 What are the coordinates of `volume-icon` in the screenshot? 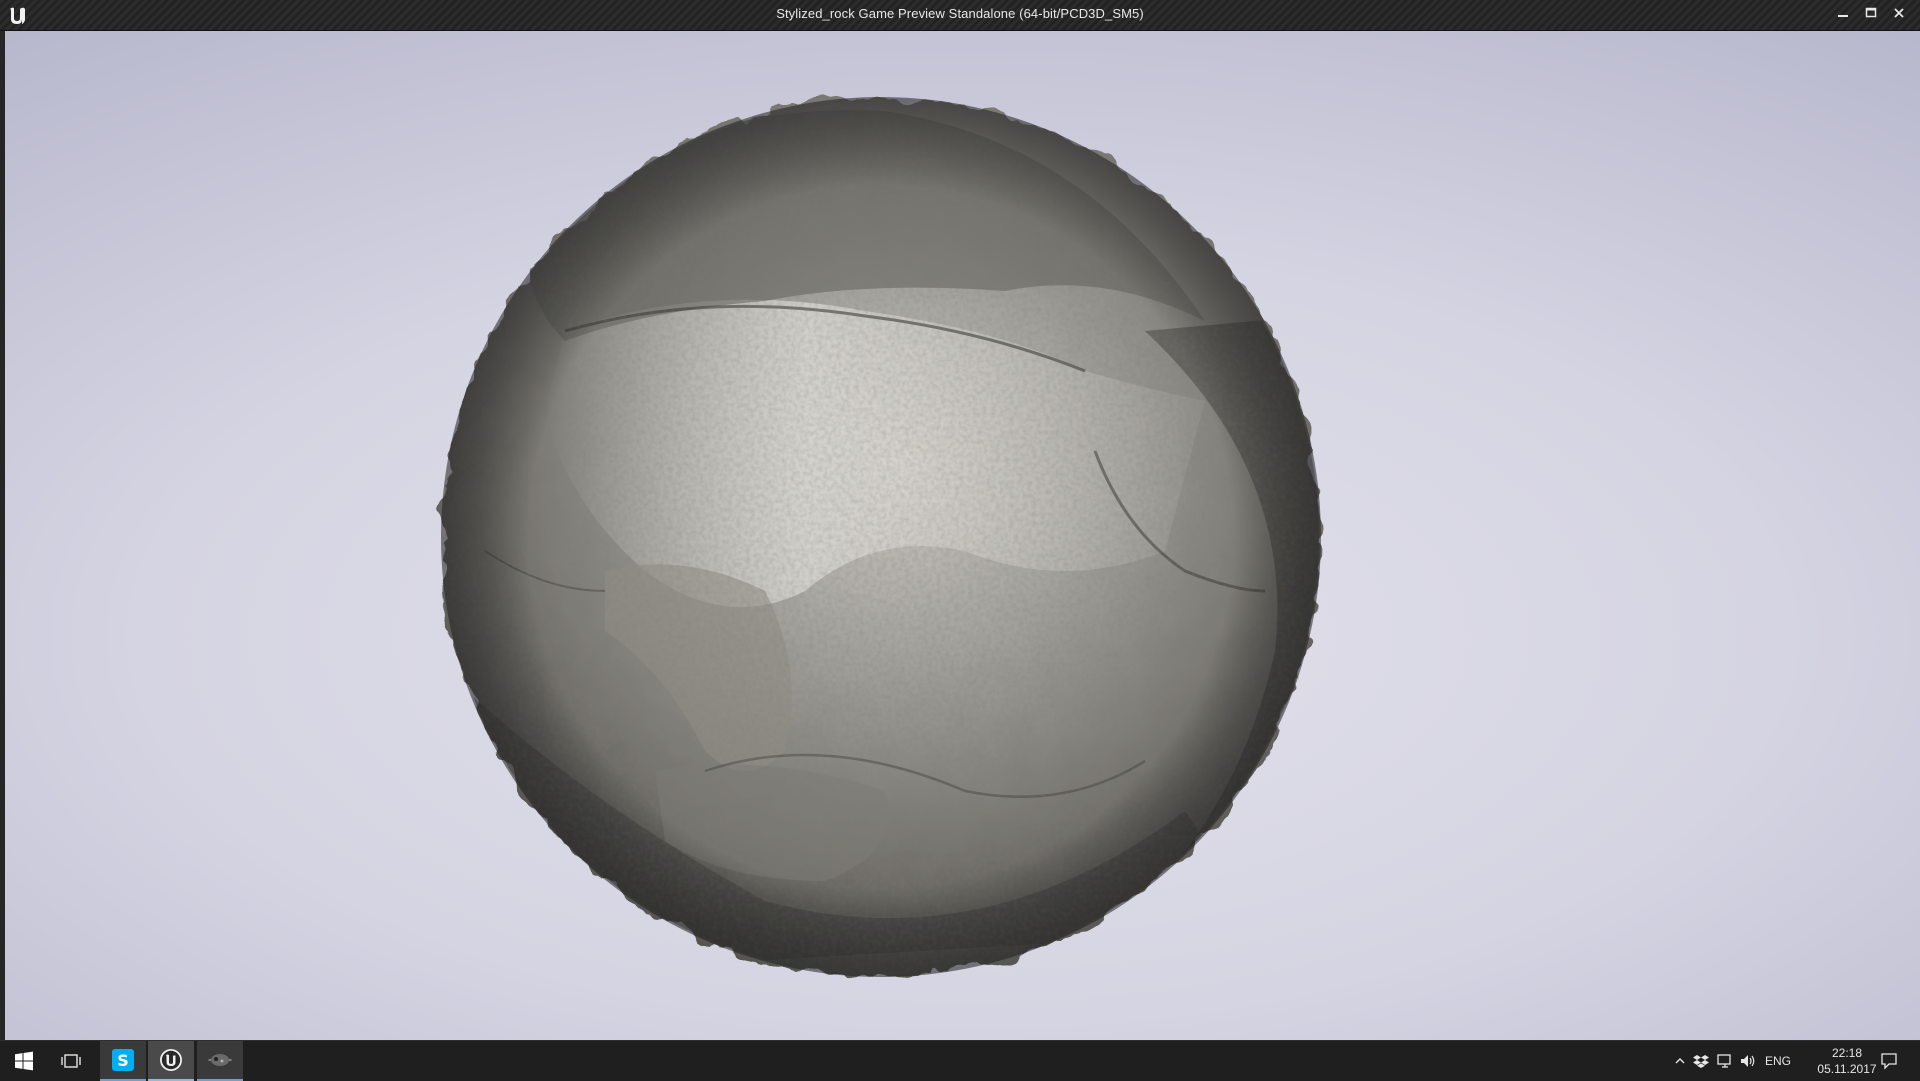 It's located at (1748, 1061).